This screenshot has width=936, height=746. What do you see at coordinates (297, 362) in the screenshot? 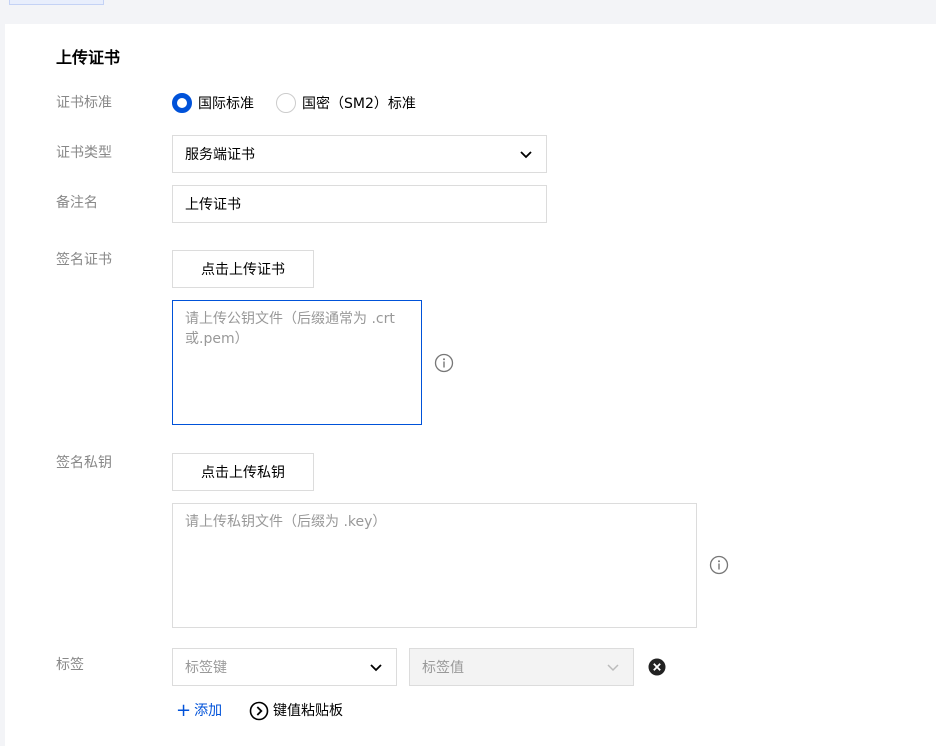
I see `public-key-textarea` at bounding box center [297, 362].